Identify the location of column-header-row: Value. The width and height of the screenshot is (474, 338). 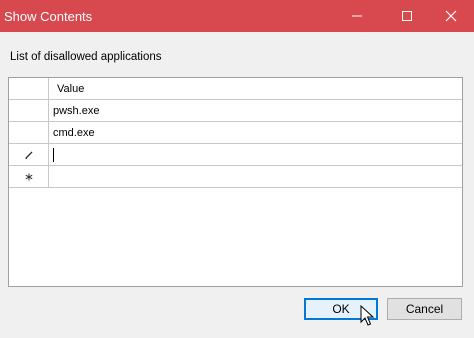
(235, 89).